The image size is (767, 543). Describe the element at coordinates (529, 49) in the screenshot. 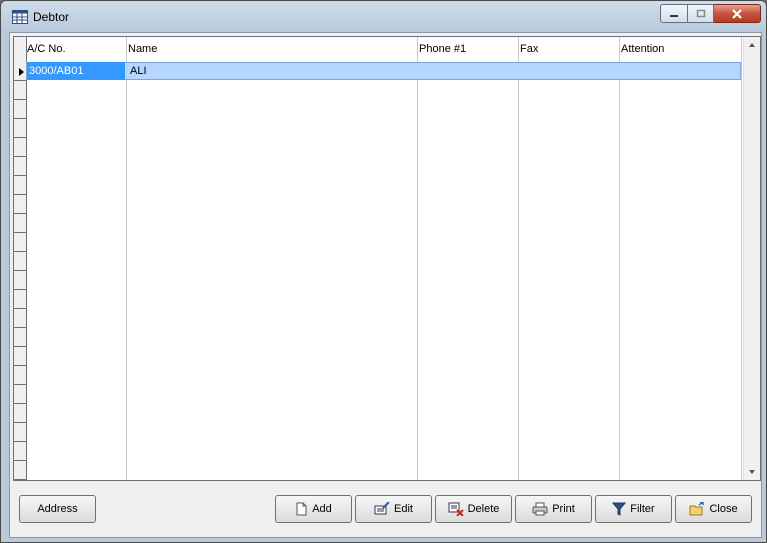

I see `column-header-fax: Fax` at that location.